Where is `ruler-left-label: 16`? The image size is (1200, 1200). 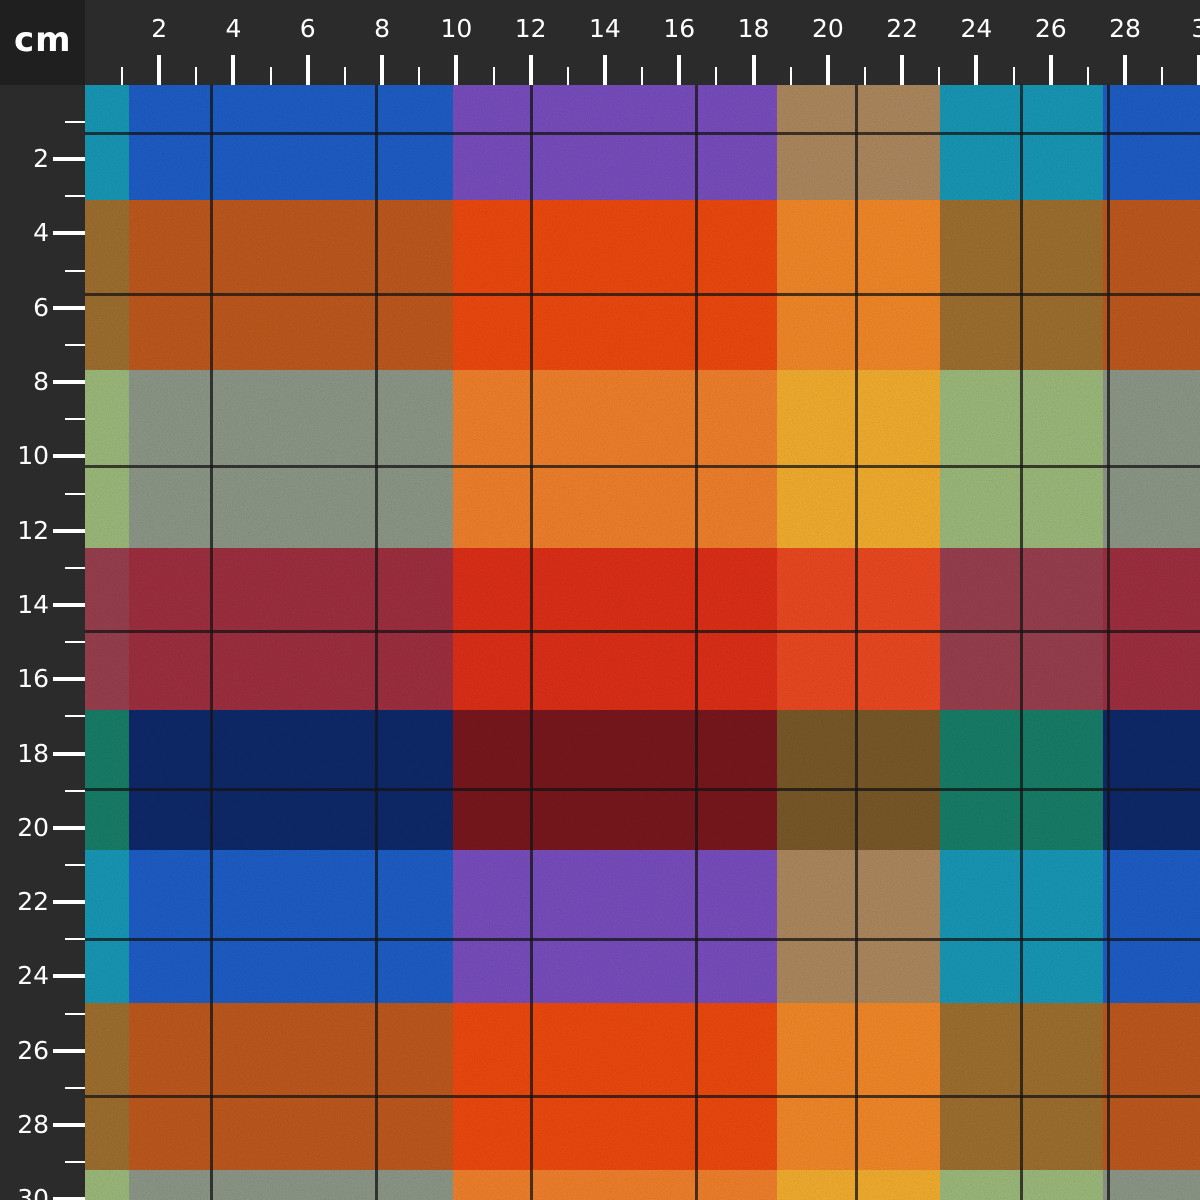 ruler-left-label: 16 is located at coordinates (33, 679).